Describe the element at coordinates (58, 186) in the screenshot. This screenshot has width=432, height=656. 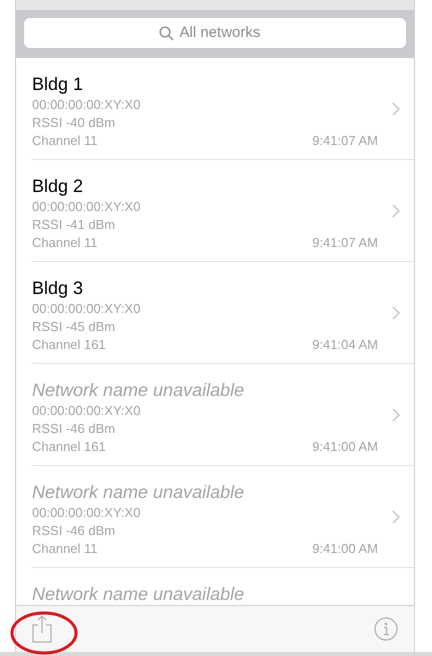
I see `network-name: Bldg 2` at that location.